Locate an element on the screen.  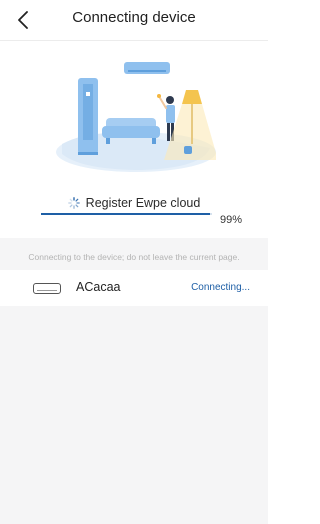
progress-bar-fill is located at coordinates (126, 214).